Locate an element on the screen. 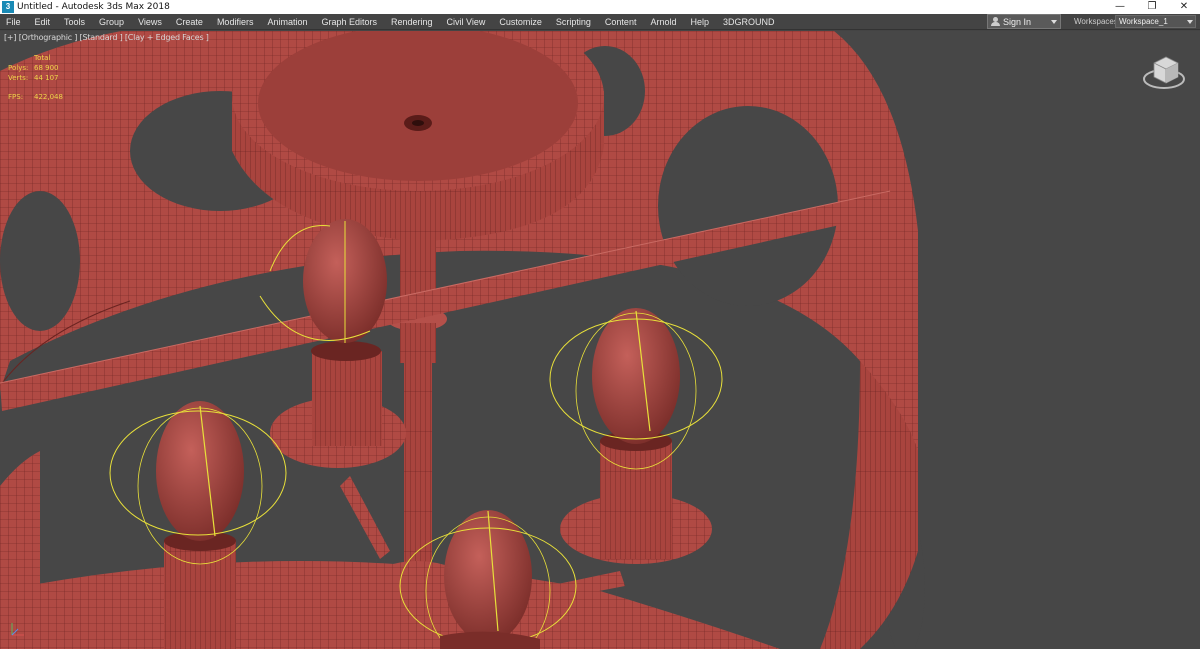 Image resolution: width=1200 pixels, height=649 pixels. axis-tripod-icon is located at coordinates (17, 629).